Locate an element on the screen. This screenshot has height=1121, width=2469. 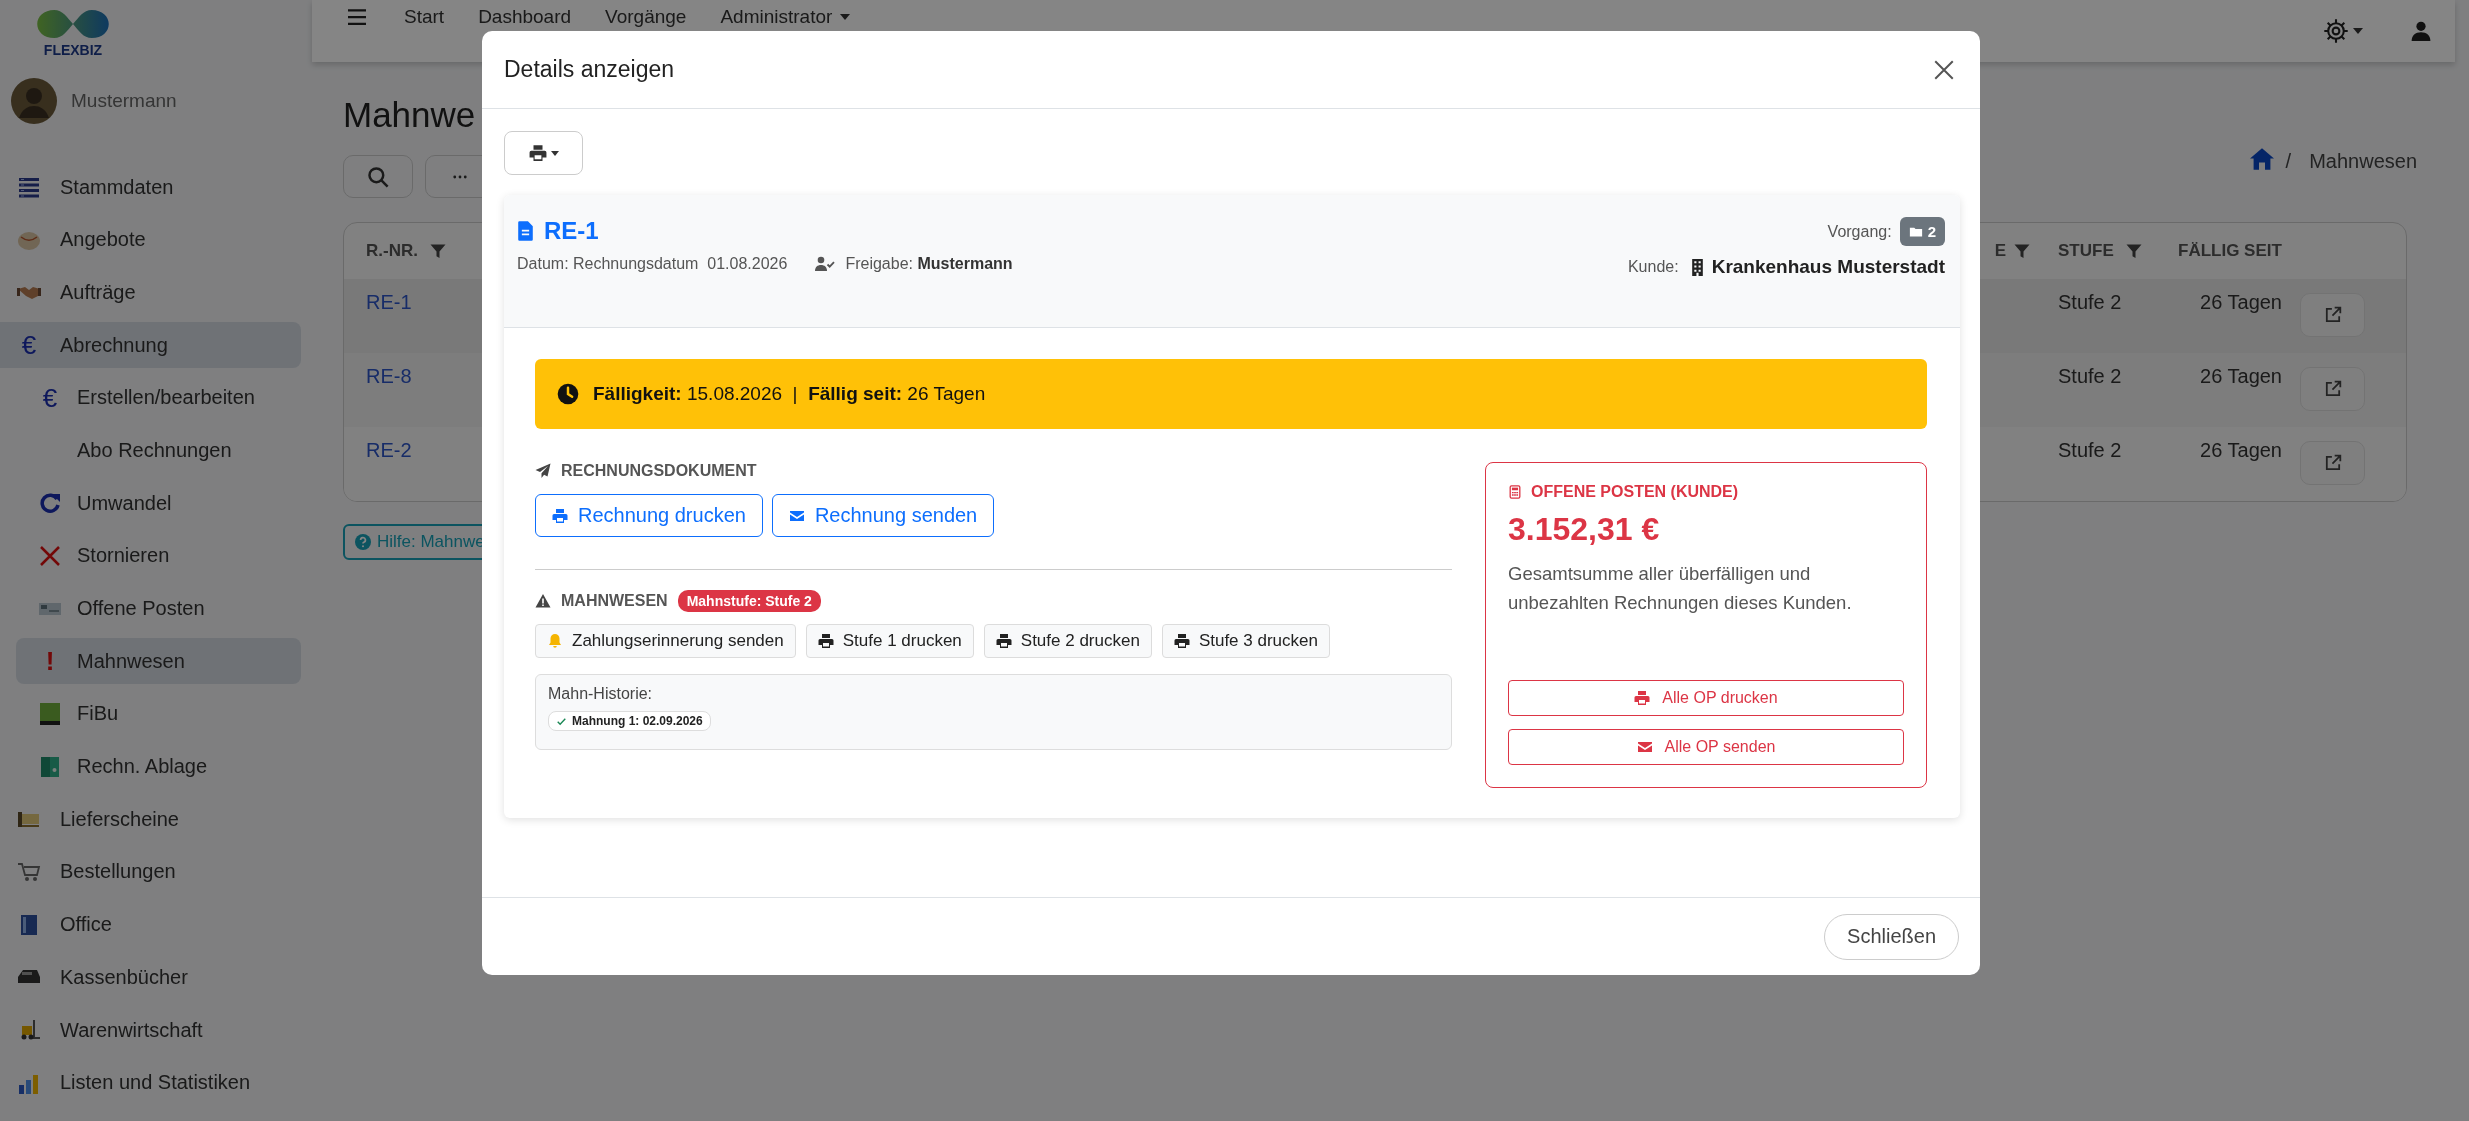
search-icon is located at coordinates (378, 176).